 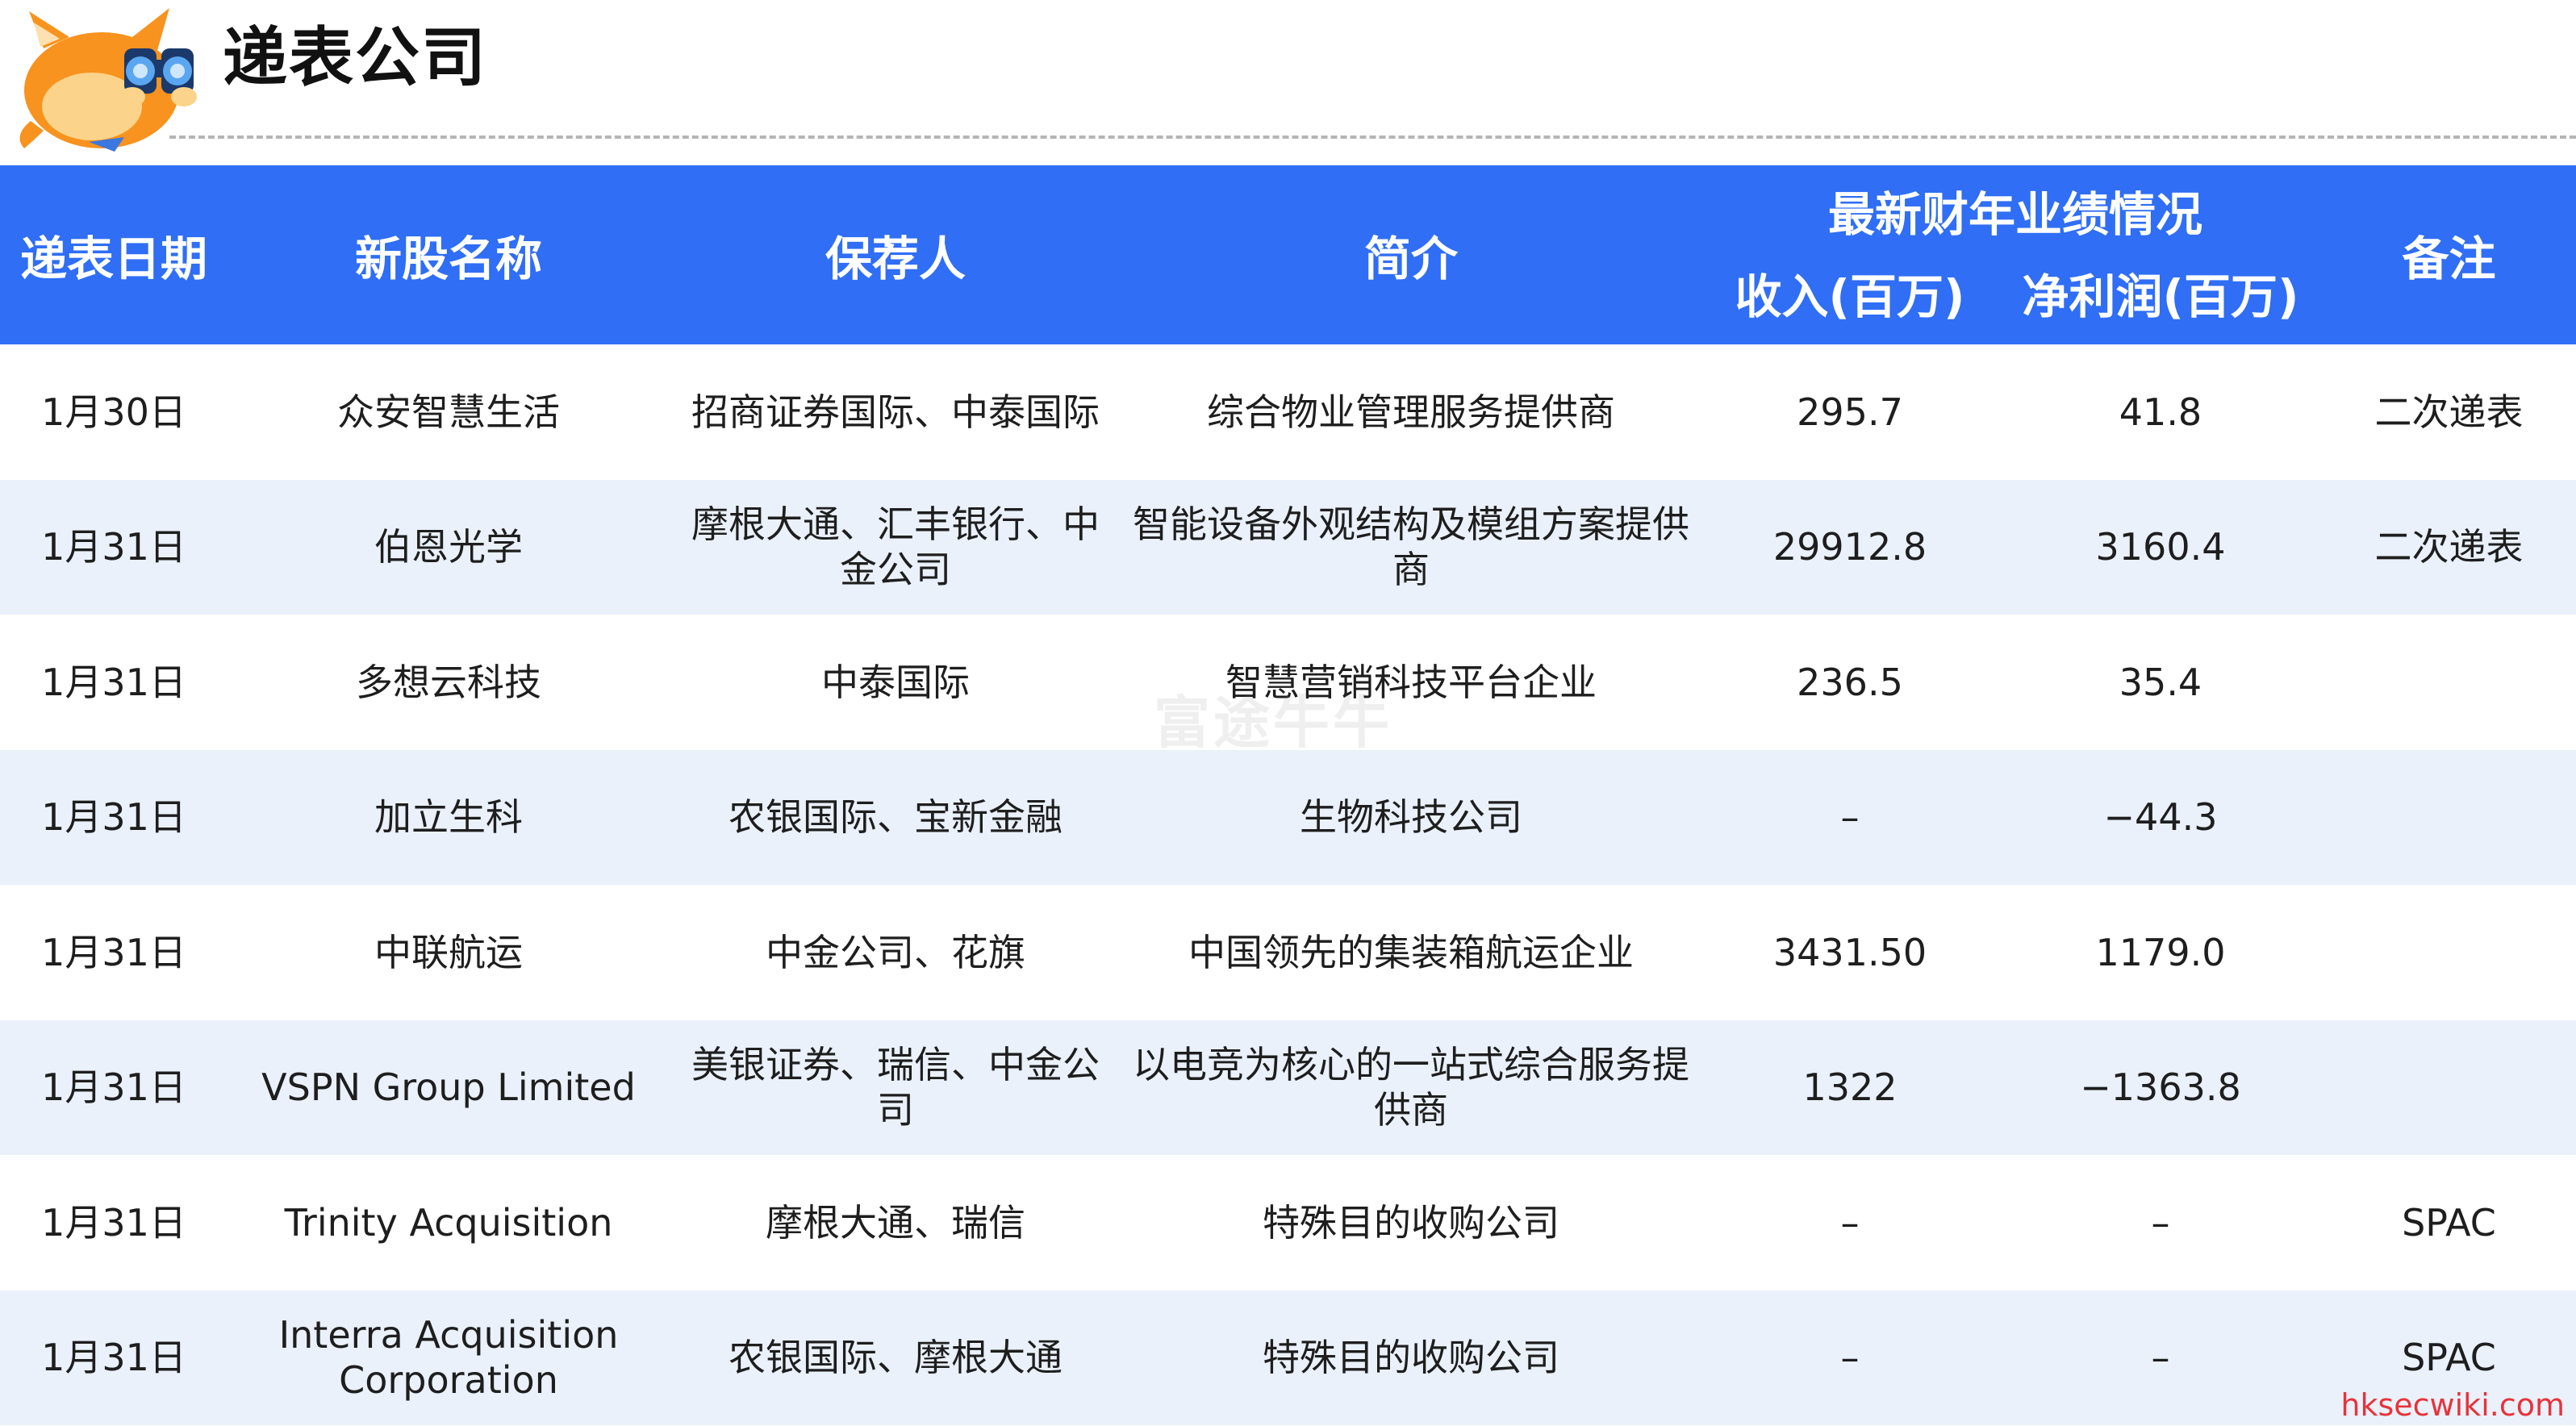 What do you see at coordinates (896, 682) in the screenshot?
I see `cell-sponsor: 中泰国际` at bounding box center [896, 682].